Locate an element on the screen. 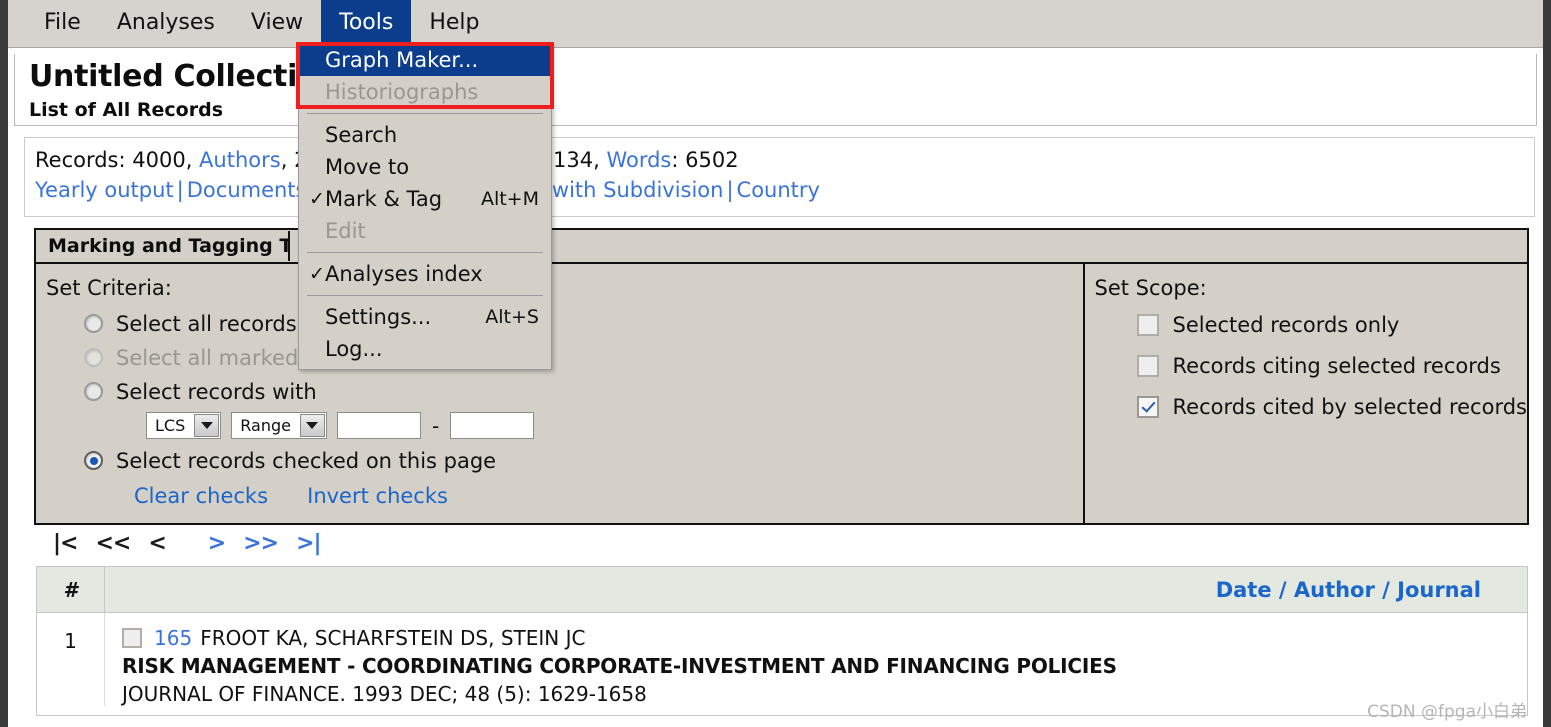 The width and height of the screenshot is (1551, 727). menu-analyses: Analyses is located at coordinates (166, 24).